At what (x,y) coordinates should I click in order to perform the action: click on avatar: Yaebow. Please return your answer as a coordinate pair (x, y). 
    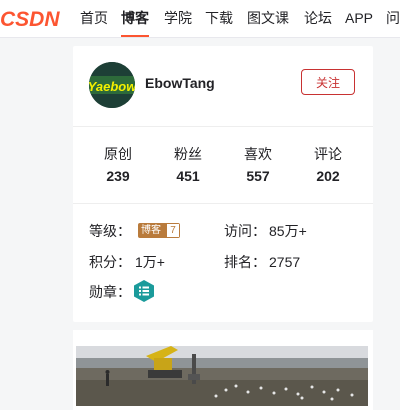
    Looking at the image, I should click on (112, 85).